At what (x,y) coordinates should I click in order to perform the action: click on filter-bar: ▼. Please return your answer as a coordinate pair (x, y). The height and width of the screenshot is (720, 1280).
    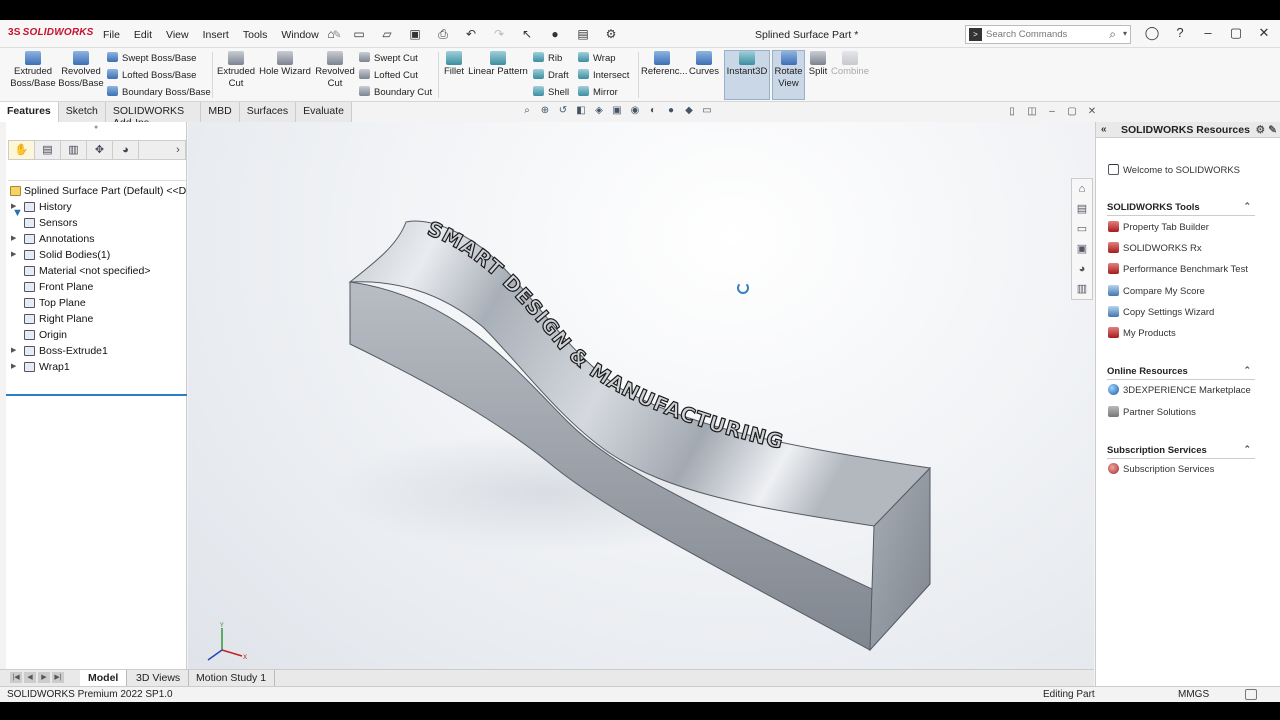
    Looking at the image, I should click on (97, 191).